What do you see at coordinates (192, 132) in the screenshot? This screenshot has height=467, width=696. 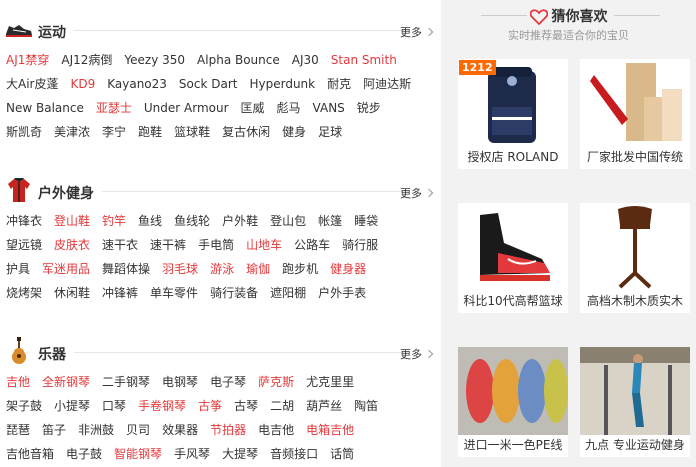 I see `category-tag: 篮球鞋` at bounding box center [192, 132].